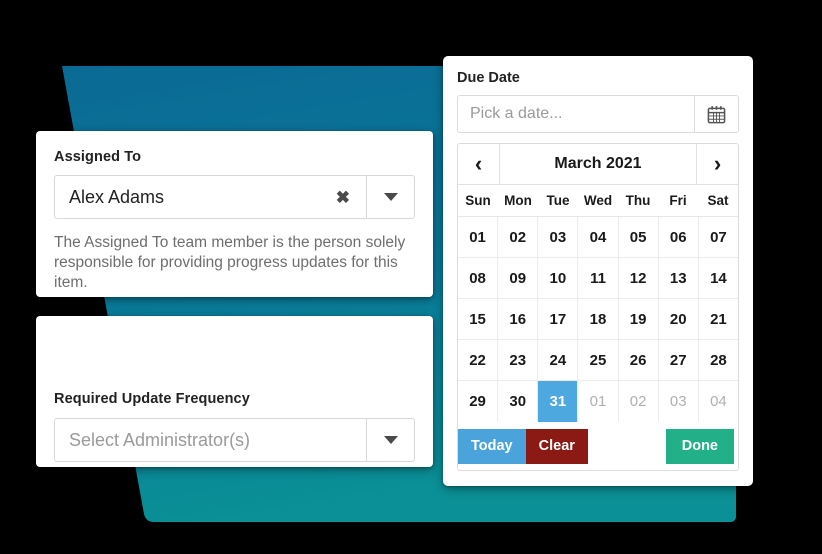 This screenshot has height=554, width=822. What do you see at coordinates (210, 197) in the screenshot?
I see `assigned-to-value-area: Alex Adams ✖` at bounding box center [210, 197].